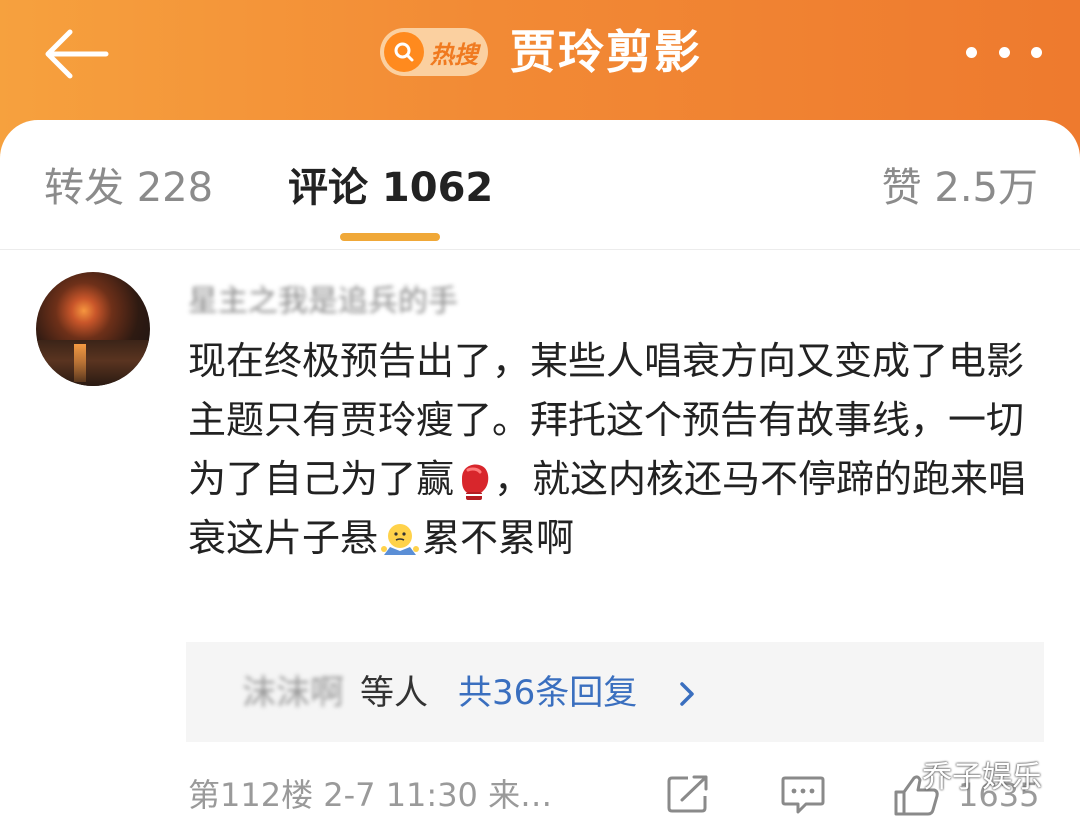 This screenshot has height=824, width=1080. What do you see at coordinates (293, 693) in the screenshot?
I see `reply-usernames: 沫沫啊` at bounding box center [293, 693].